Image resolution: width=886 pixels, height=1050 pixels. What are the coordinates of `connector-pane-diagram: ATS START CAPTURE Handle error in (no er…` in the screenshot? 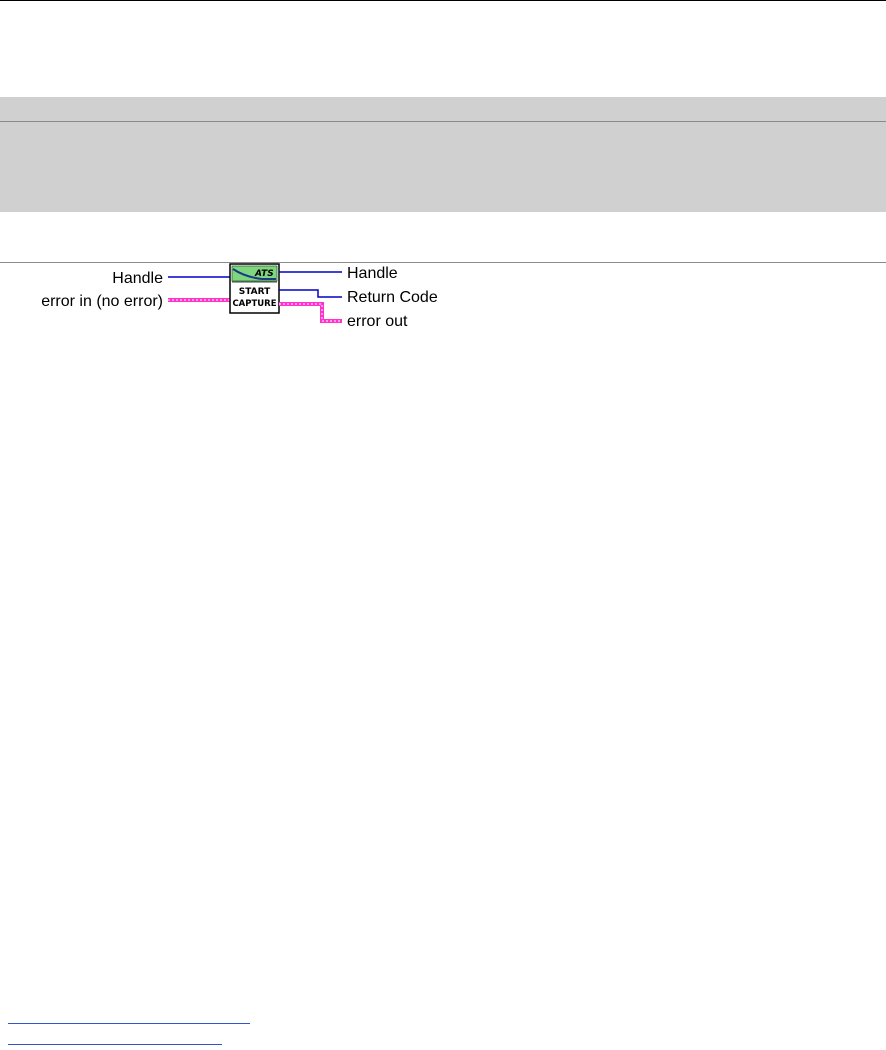 It's located at (250, 300).